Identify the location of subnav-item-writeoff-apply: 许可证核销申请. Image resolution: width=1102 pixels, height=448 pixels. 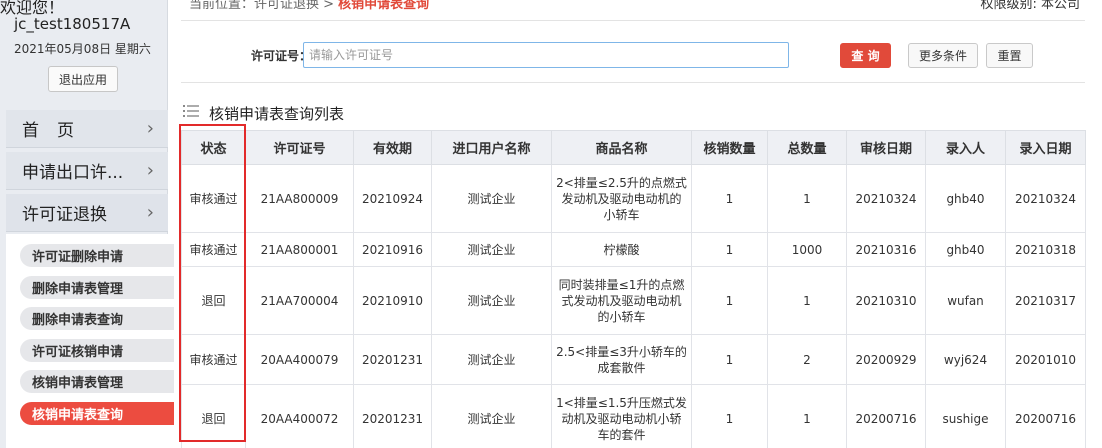
(97, 350).